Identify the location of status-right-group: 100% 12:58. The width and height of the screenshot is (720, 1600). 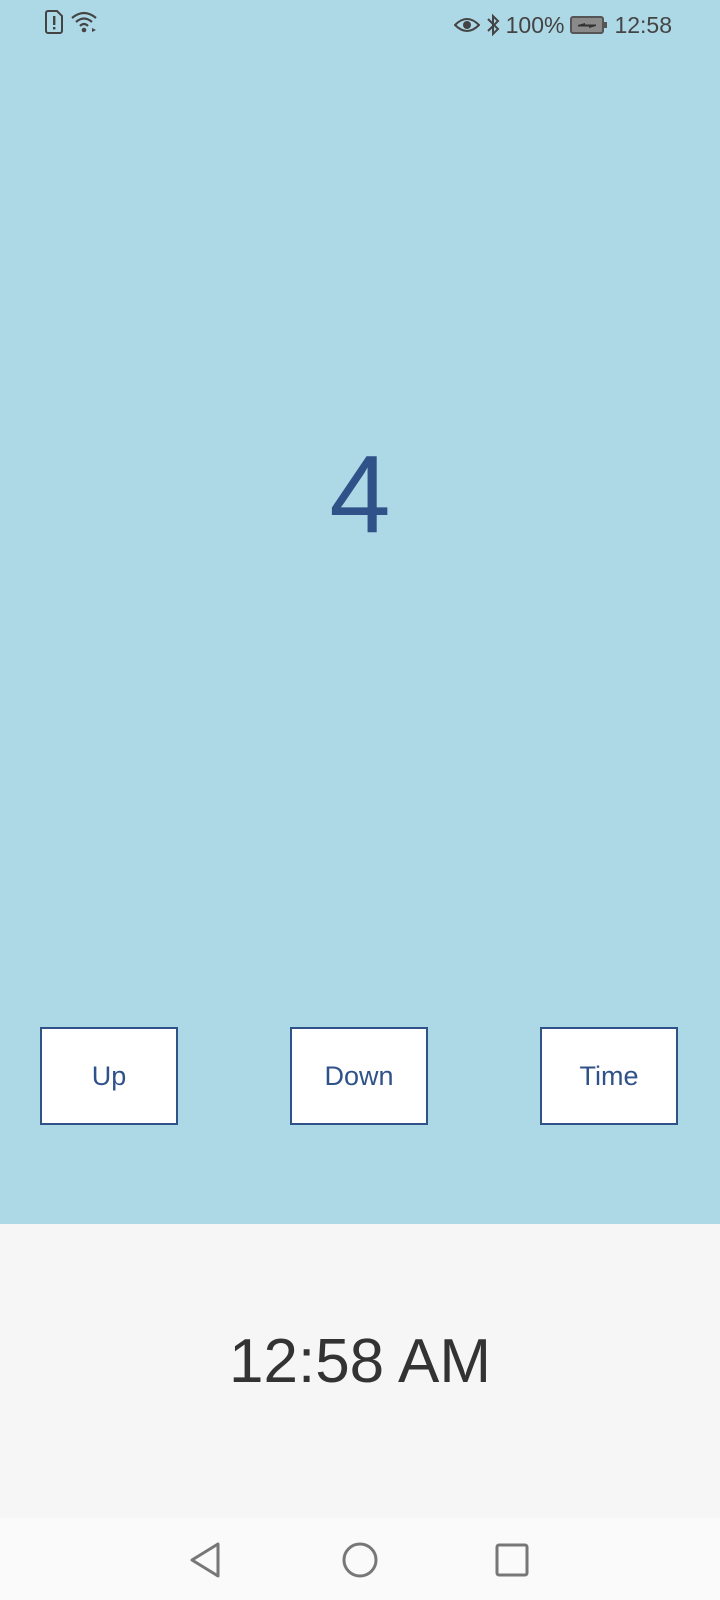
(562, 25).